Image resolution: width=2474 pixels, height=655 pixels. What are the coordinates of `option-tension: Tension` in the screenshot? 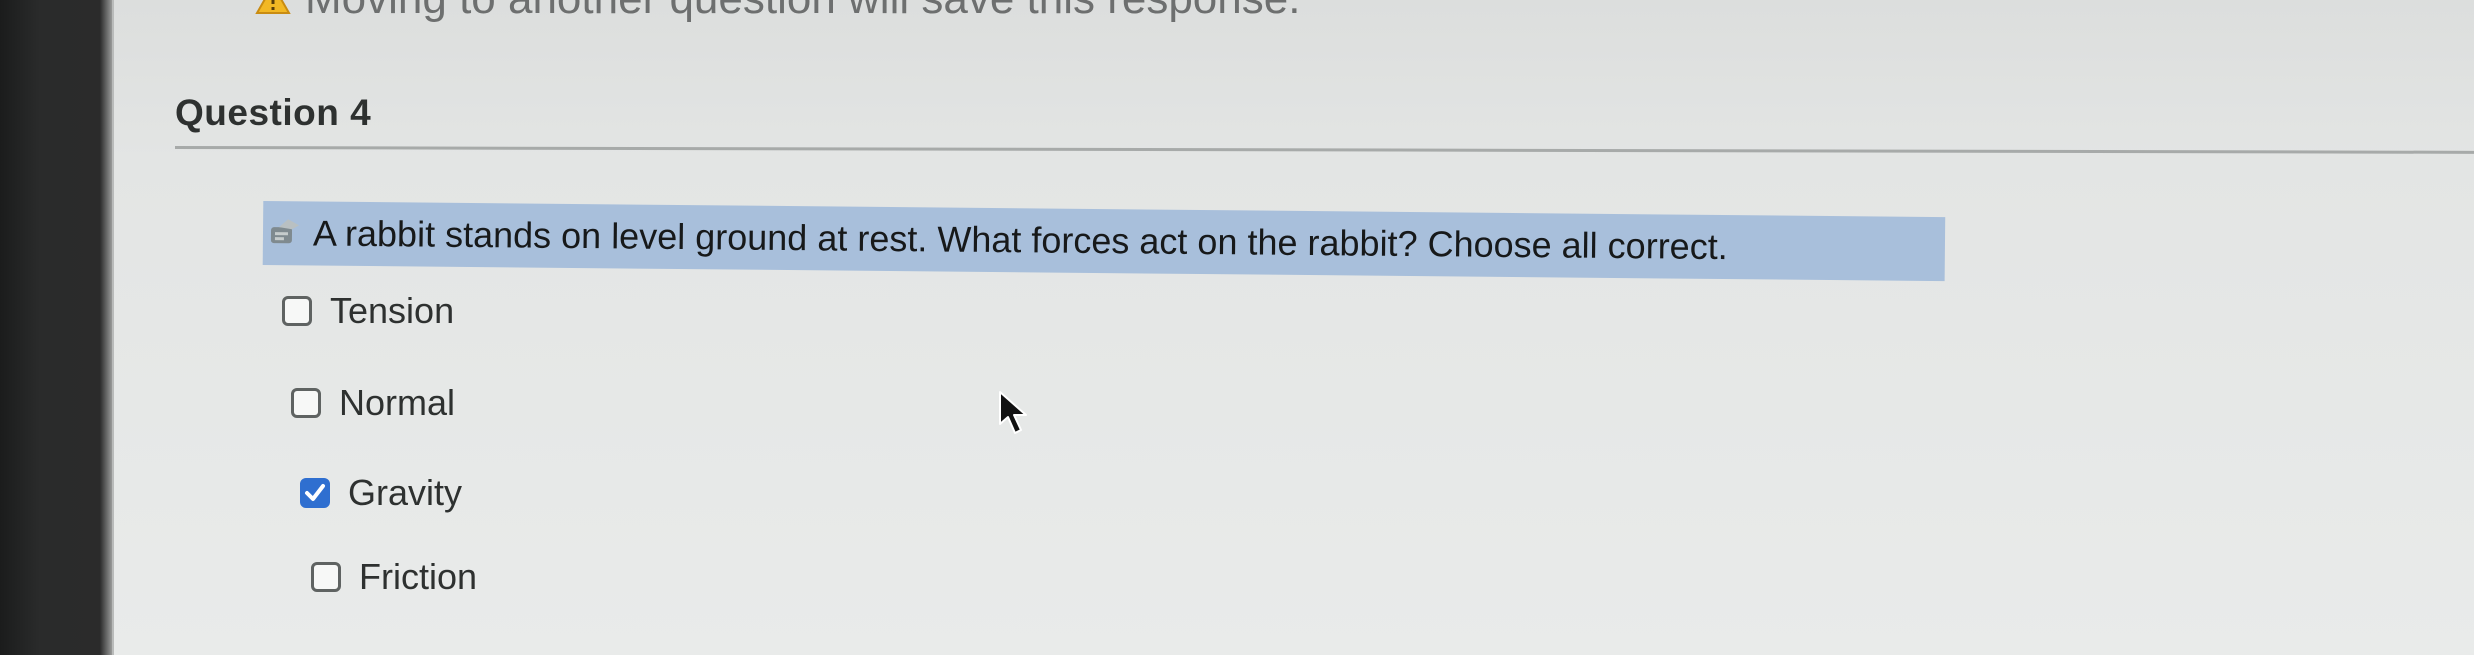 It's located at (368, 311).